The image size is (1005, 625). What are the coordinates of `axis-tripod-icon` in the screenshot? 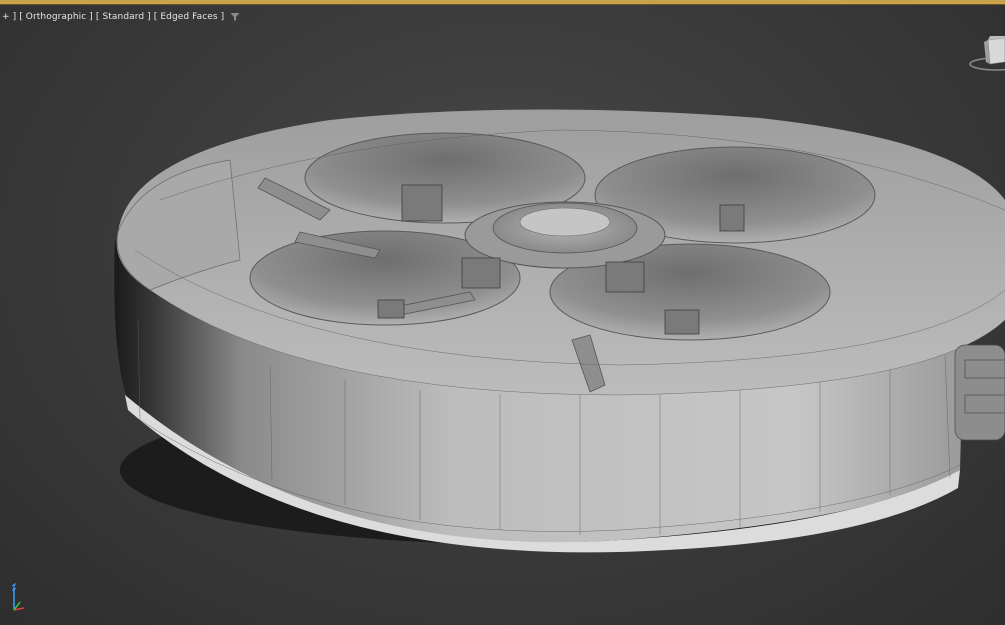 It's located at (18, 596).